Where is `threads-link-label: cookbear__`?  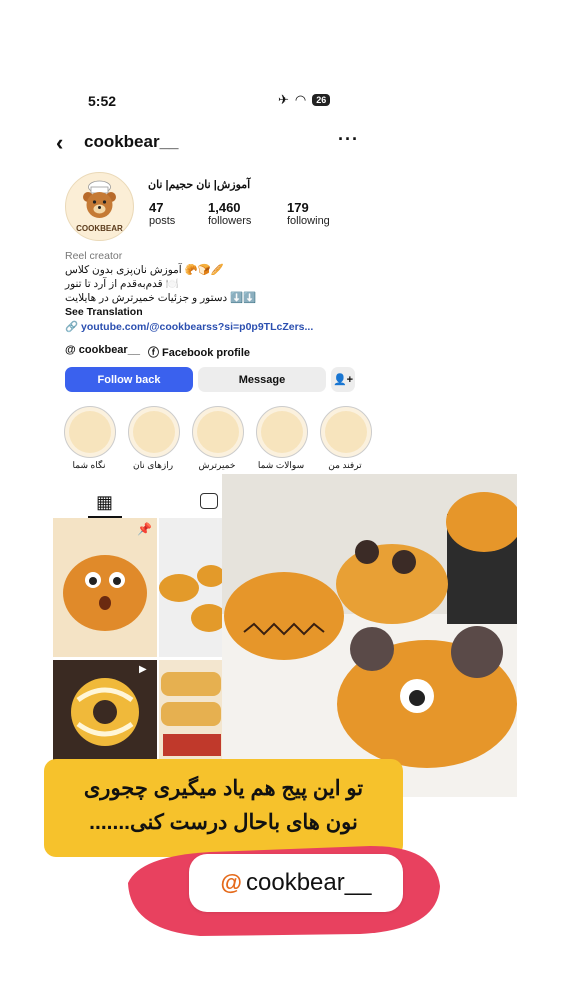
threads-link-label: cookbear__ is located at coordinates (109, 350).